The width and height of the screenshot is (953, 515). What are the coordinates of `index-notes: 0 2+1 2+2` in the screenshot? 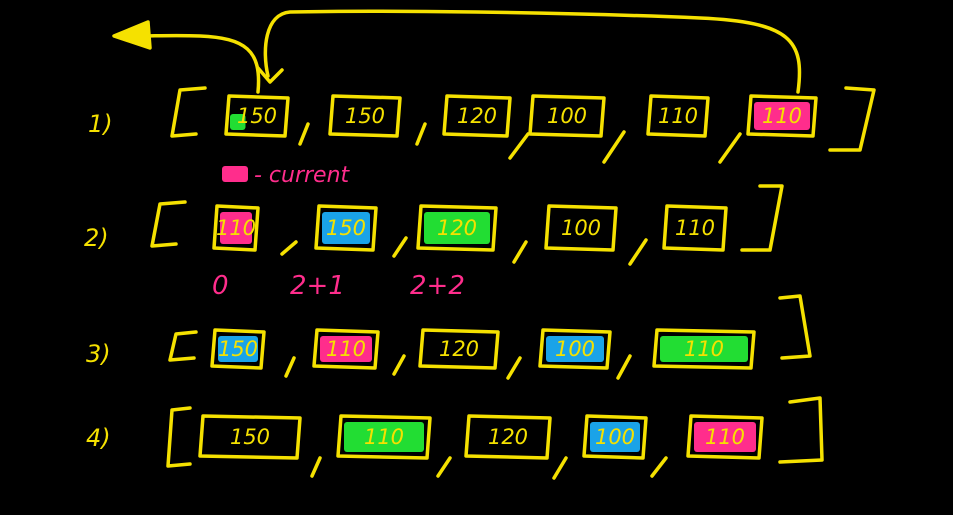 It's located at (338, 286).